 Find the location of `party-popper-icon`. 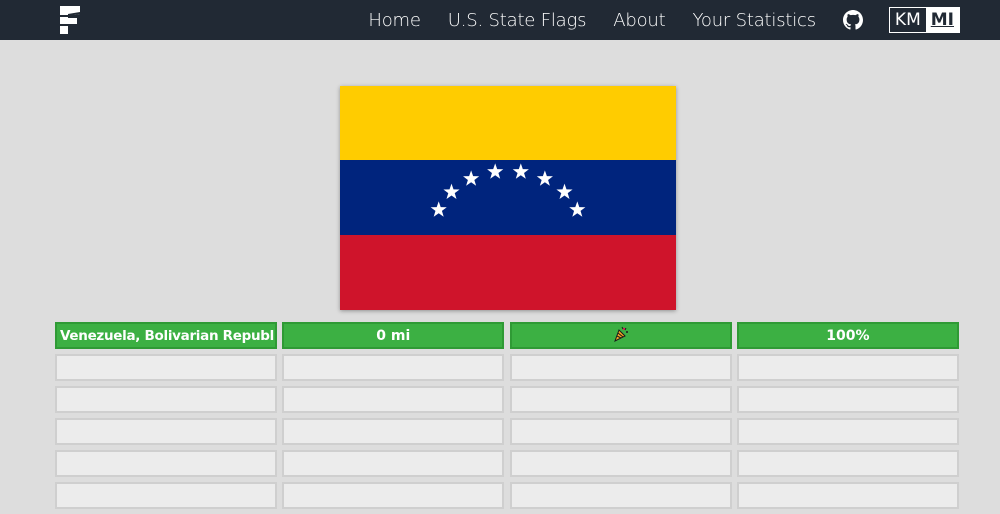

party-popper-icon is located at coordinates (621, 336).